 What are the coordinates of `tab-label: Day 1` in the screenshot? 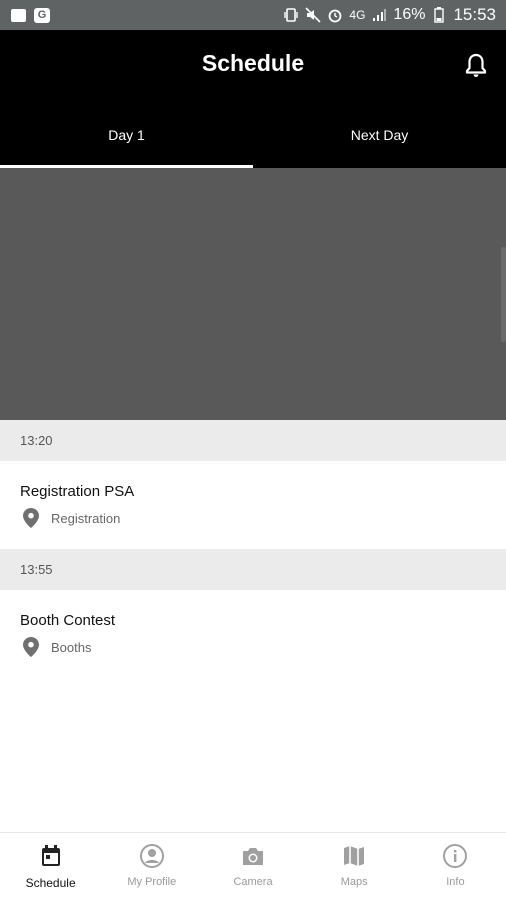 It's located at (126, 135).